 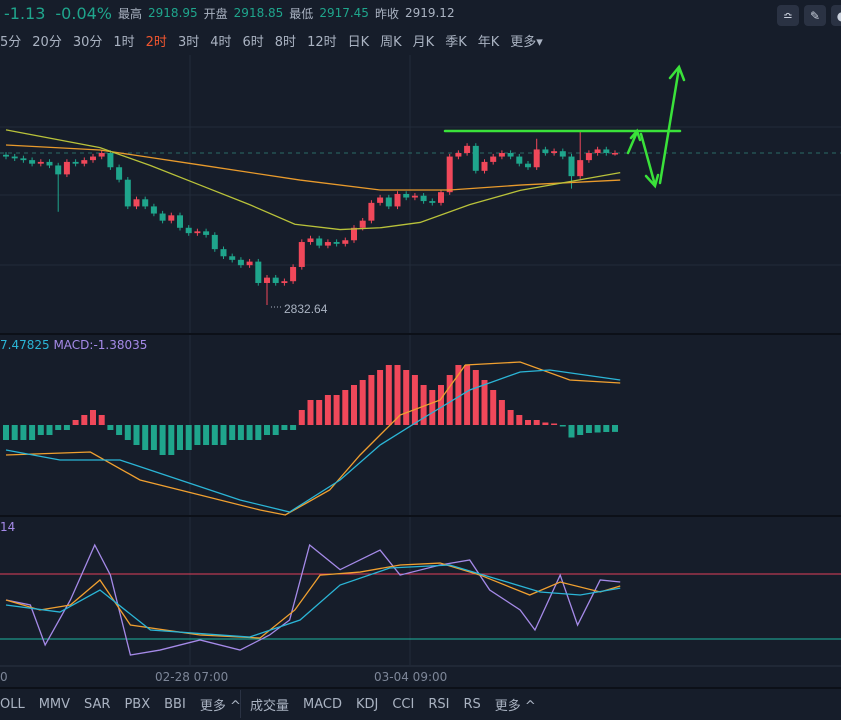 I want to click on more-icon: ●, so click(x=836, y=15).